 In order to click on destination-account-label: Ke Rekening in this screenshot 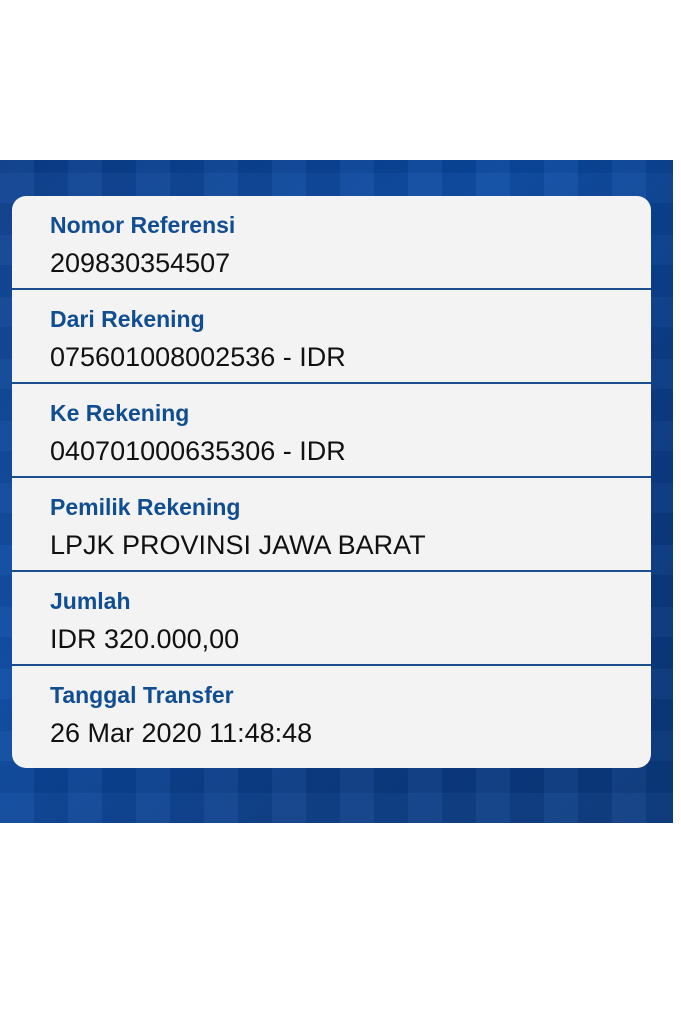, I will do `click(120, 413)`.